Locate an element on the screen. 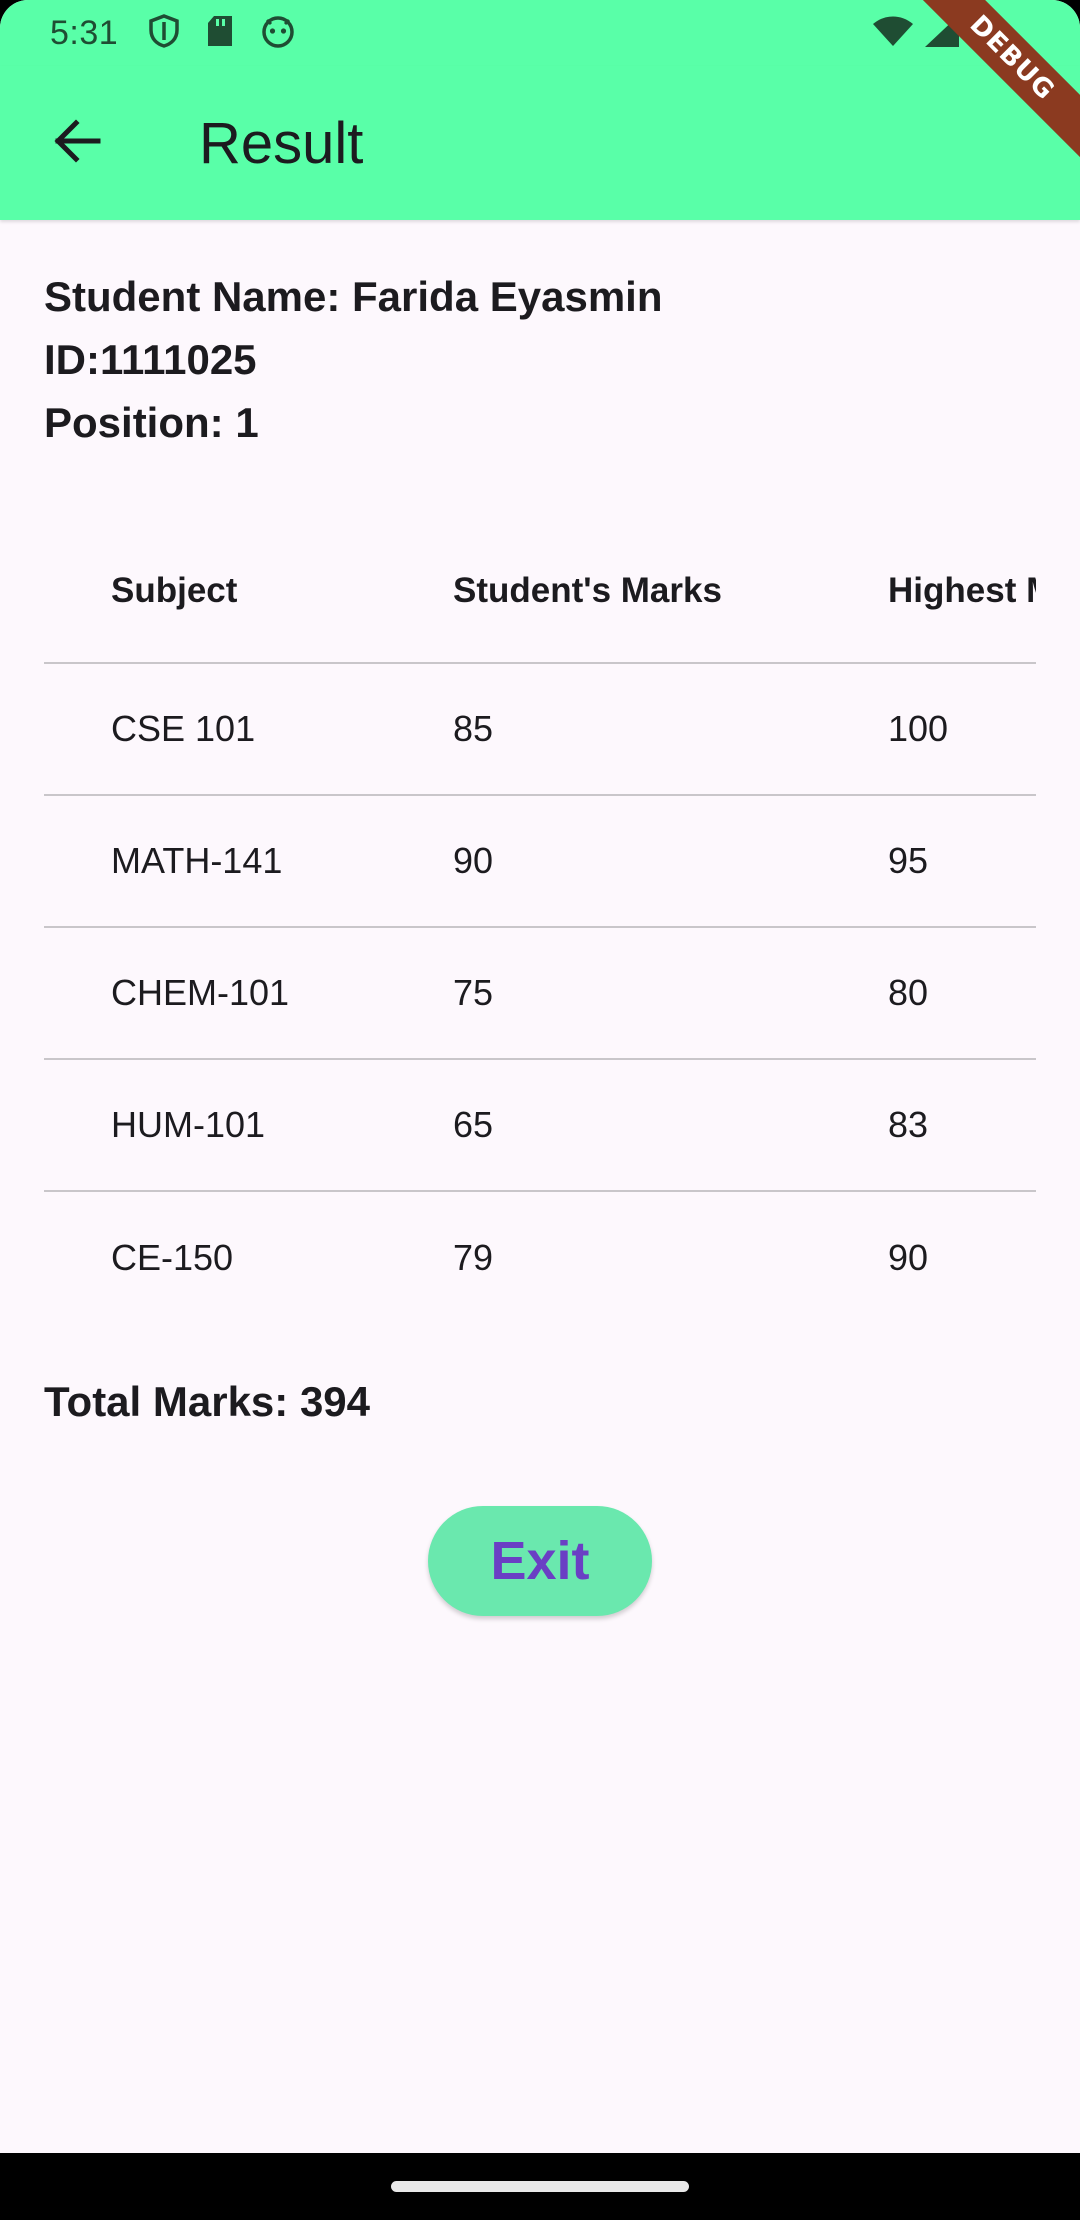 The height and width of the screenshot is (2220, 1080). header-subject: Subject is located at coordinates (174, 590).